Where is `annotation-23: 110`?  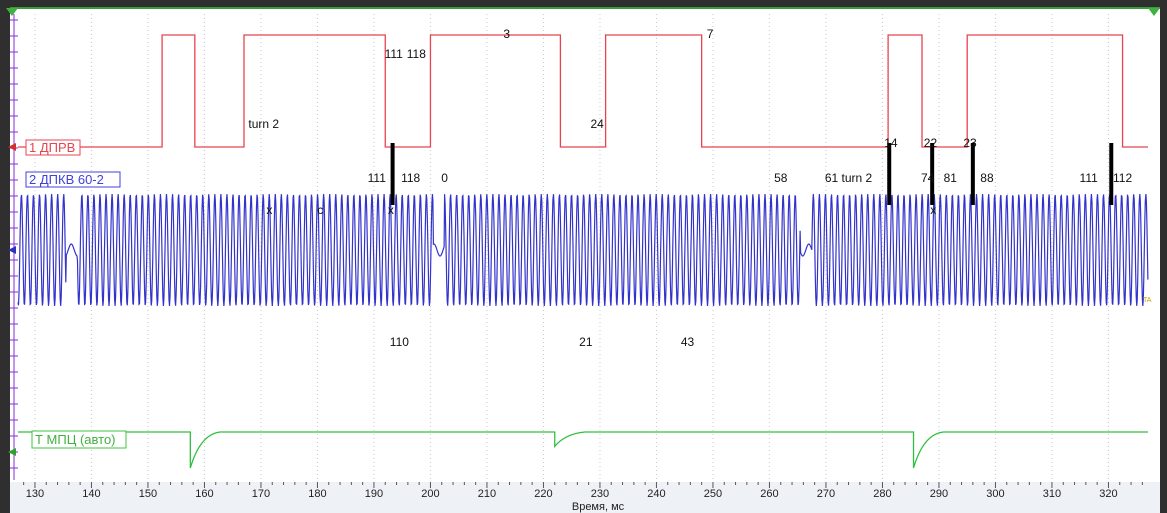 annotation-23: 110 is located at coordinates (399, 342).